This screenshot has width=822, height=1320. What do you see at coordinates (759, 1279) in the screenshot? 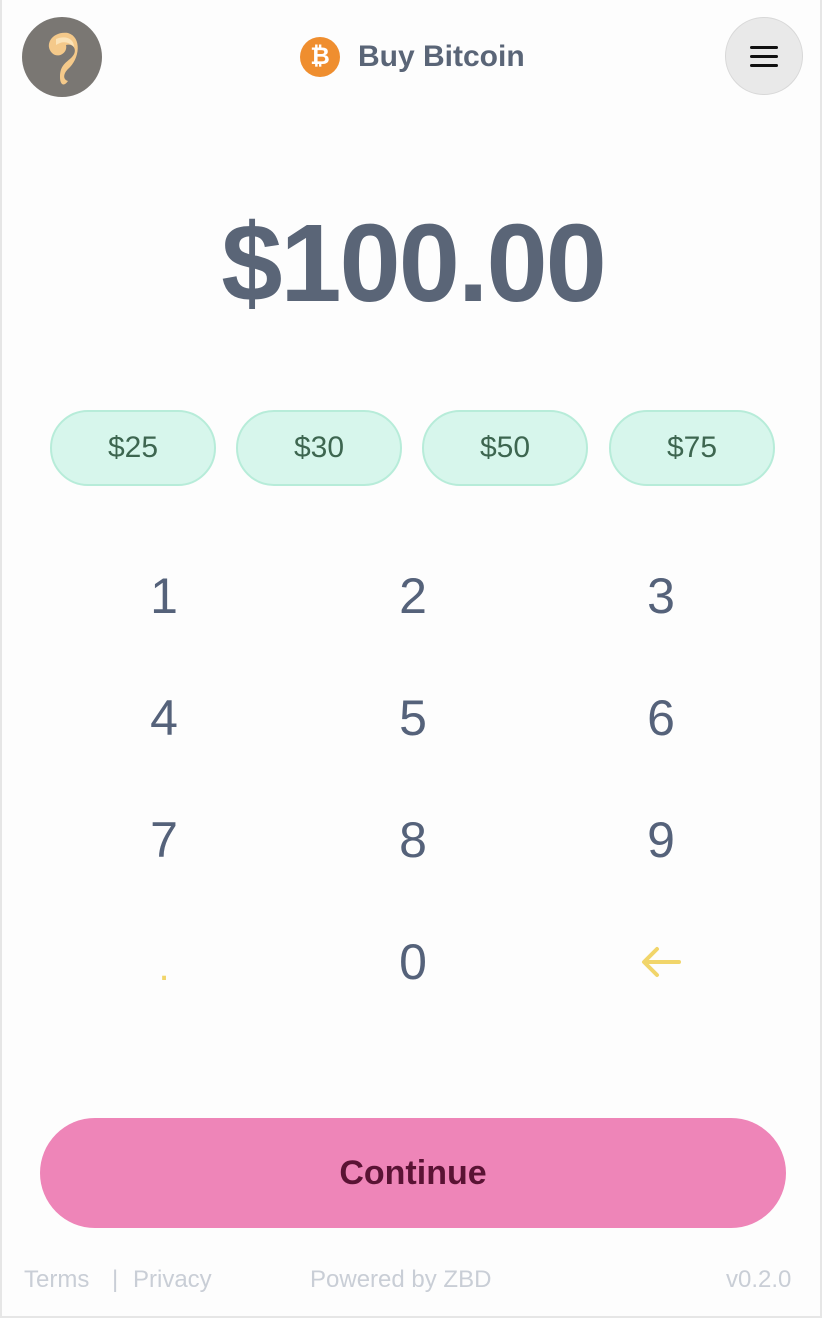
I see `version-text: v0.2.0` at bounding box center [759, 1279].